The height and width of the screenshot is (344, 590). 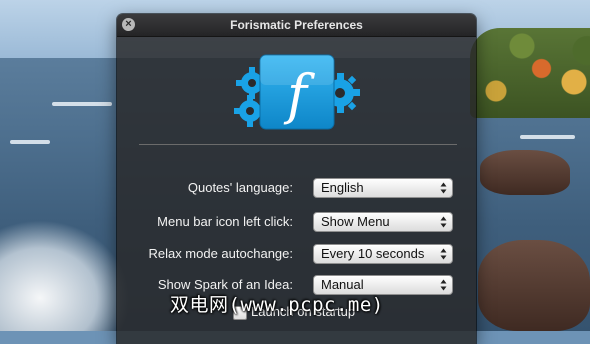 What do you see at coordinates (383, 188) in the screenshot?
I see `quotes-language-select: English` at bounding box center [383, 188].